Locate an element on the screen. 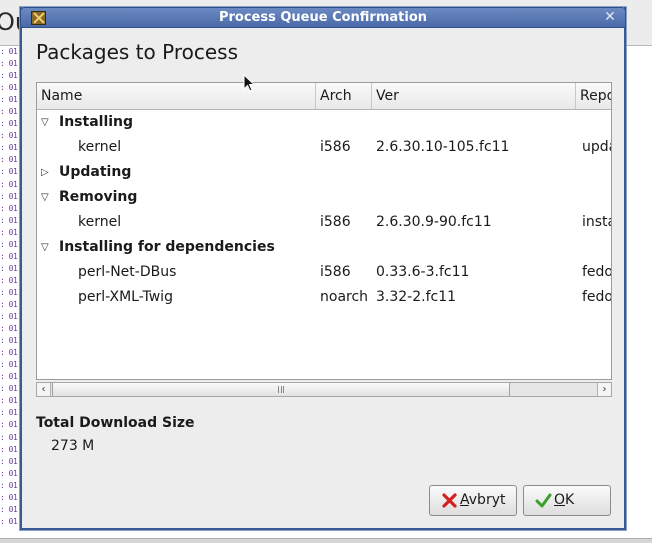 Image resolution: width=652 pixels, height=543 pixels. dialog-titlebar: Process Queue Confirmation ✕ is located at coordinates (323, 17).